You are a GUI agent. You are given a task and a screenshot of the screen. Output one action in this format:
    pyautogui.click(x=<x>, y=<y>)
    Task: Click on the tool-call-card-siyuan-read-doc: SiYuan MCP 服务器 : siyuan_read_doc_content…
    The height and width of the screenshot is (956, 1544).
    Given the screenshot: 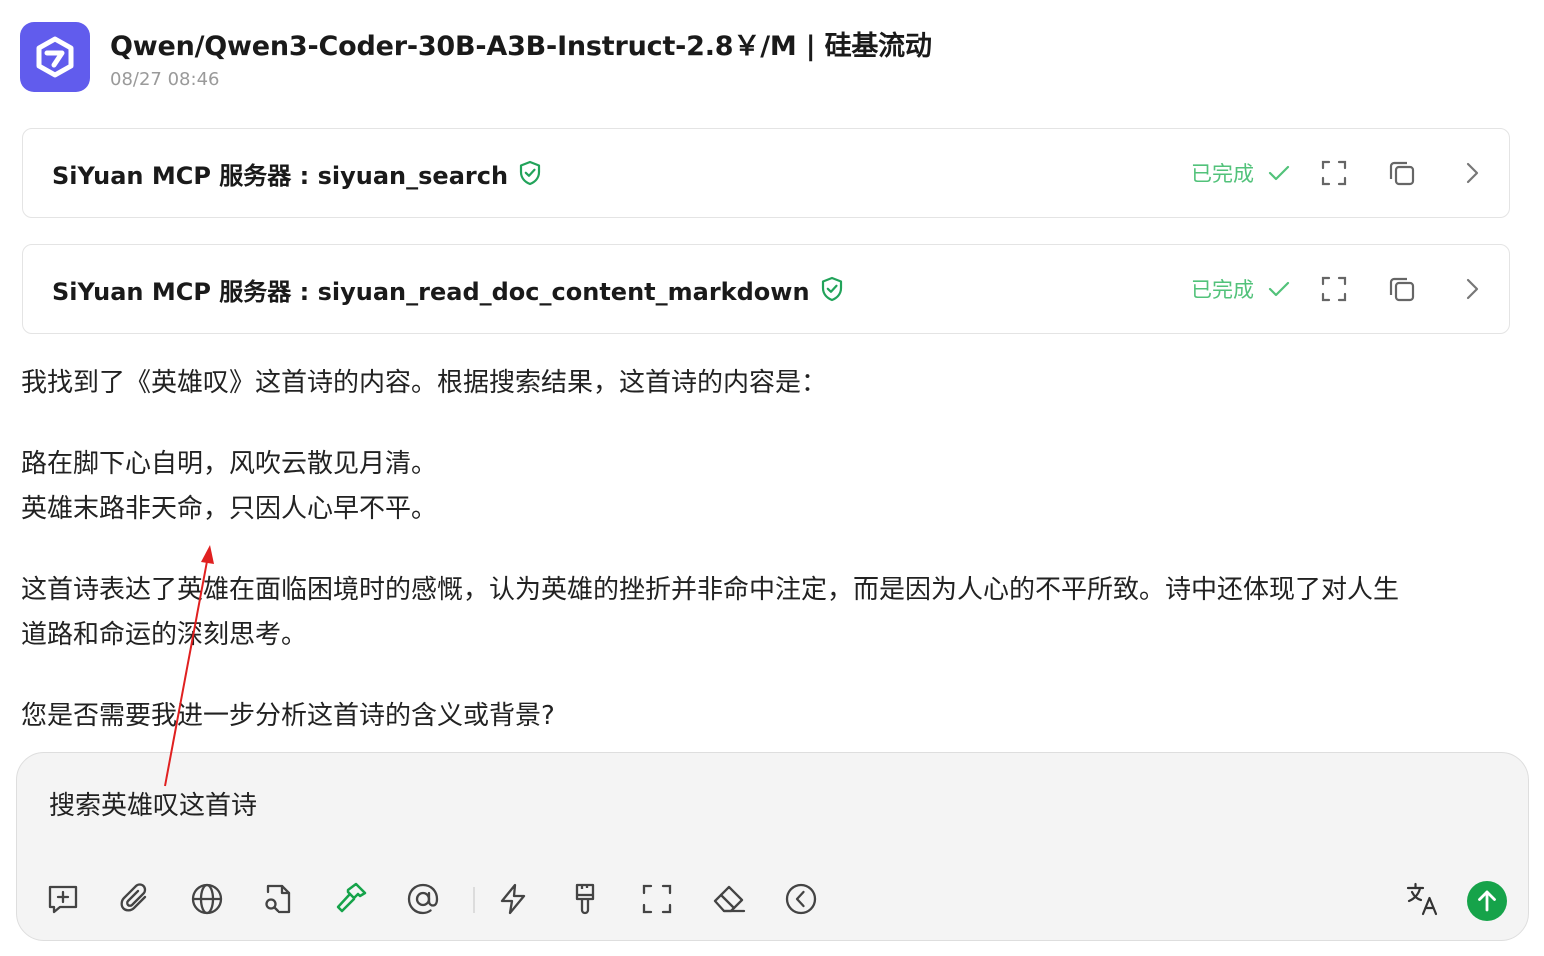 What is the action you would take?
    pyautogui.click(x=766, y=289)
    